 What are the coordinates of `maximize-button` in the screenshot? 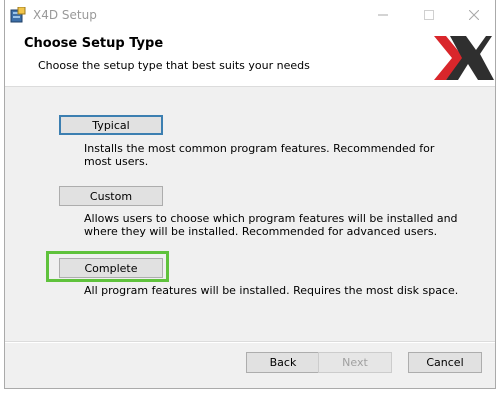 It's located at (429, 15).